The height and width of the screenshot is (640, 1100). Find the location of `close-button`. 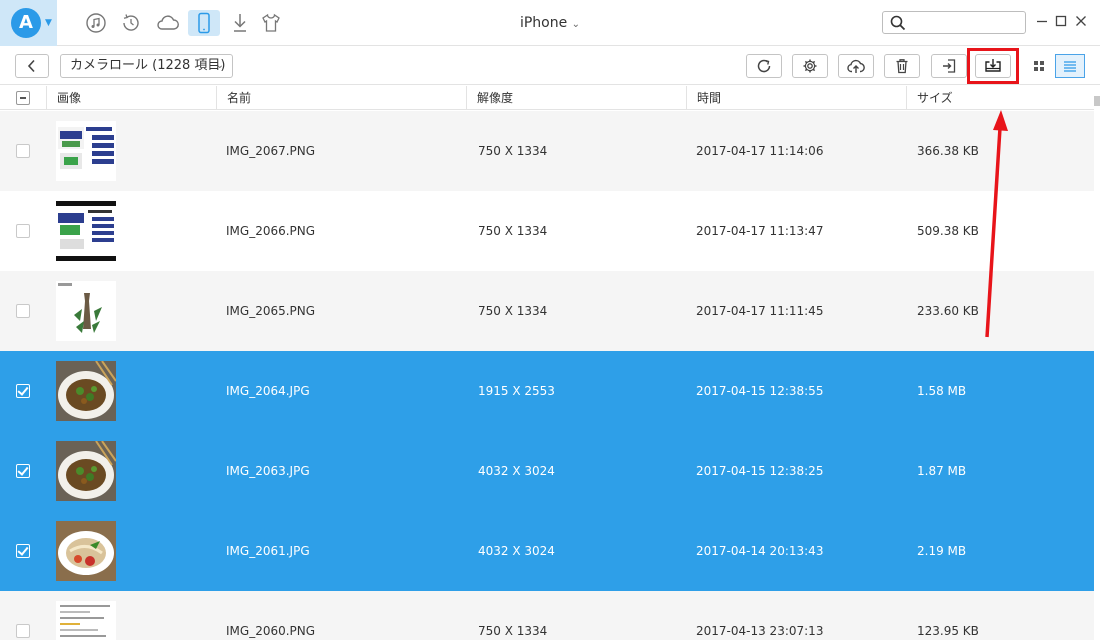

close-button is located at coordinates (1081, 21).